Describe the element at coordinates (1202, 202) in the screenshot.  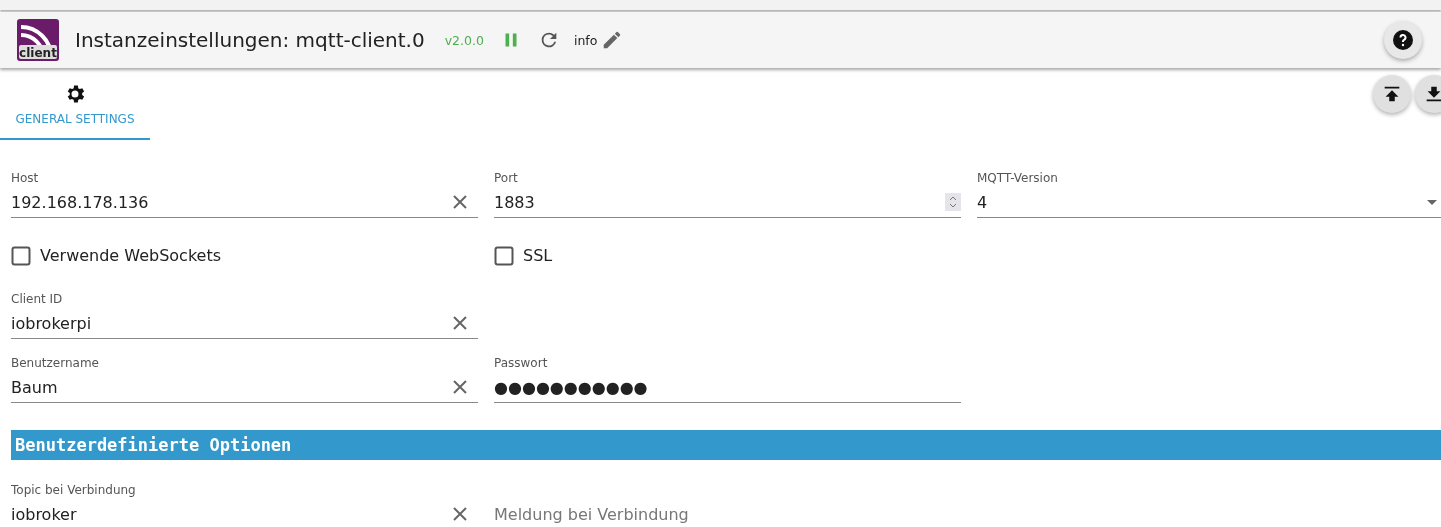
I see `select-field: 4` at that location.